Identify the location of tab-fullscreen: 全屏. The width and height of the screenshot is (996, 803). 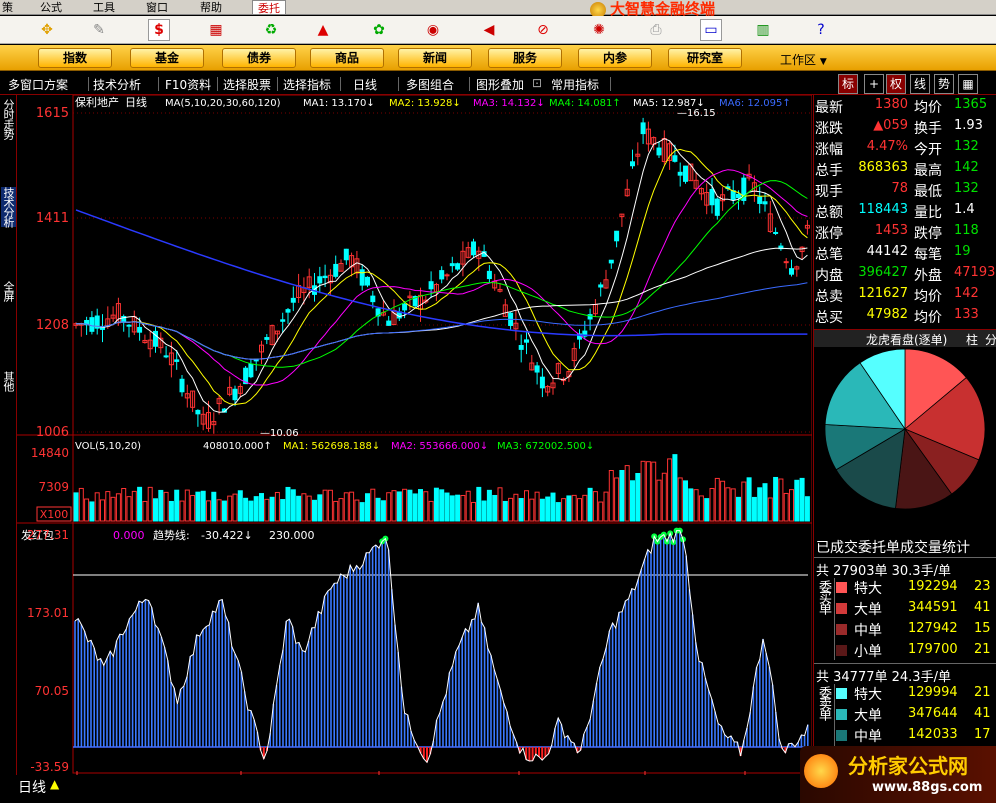
(8, 291).